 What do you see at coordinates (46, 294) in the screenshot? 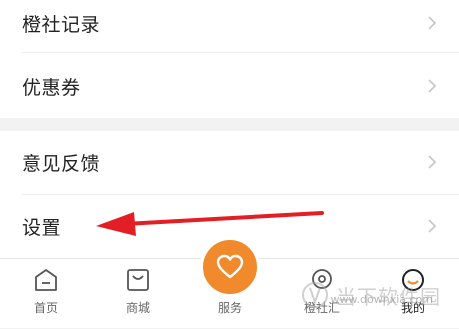
I see `tab-home: 首页` at bounding box center [46, 294].